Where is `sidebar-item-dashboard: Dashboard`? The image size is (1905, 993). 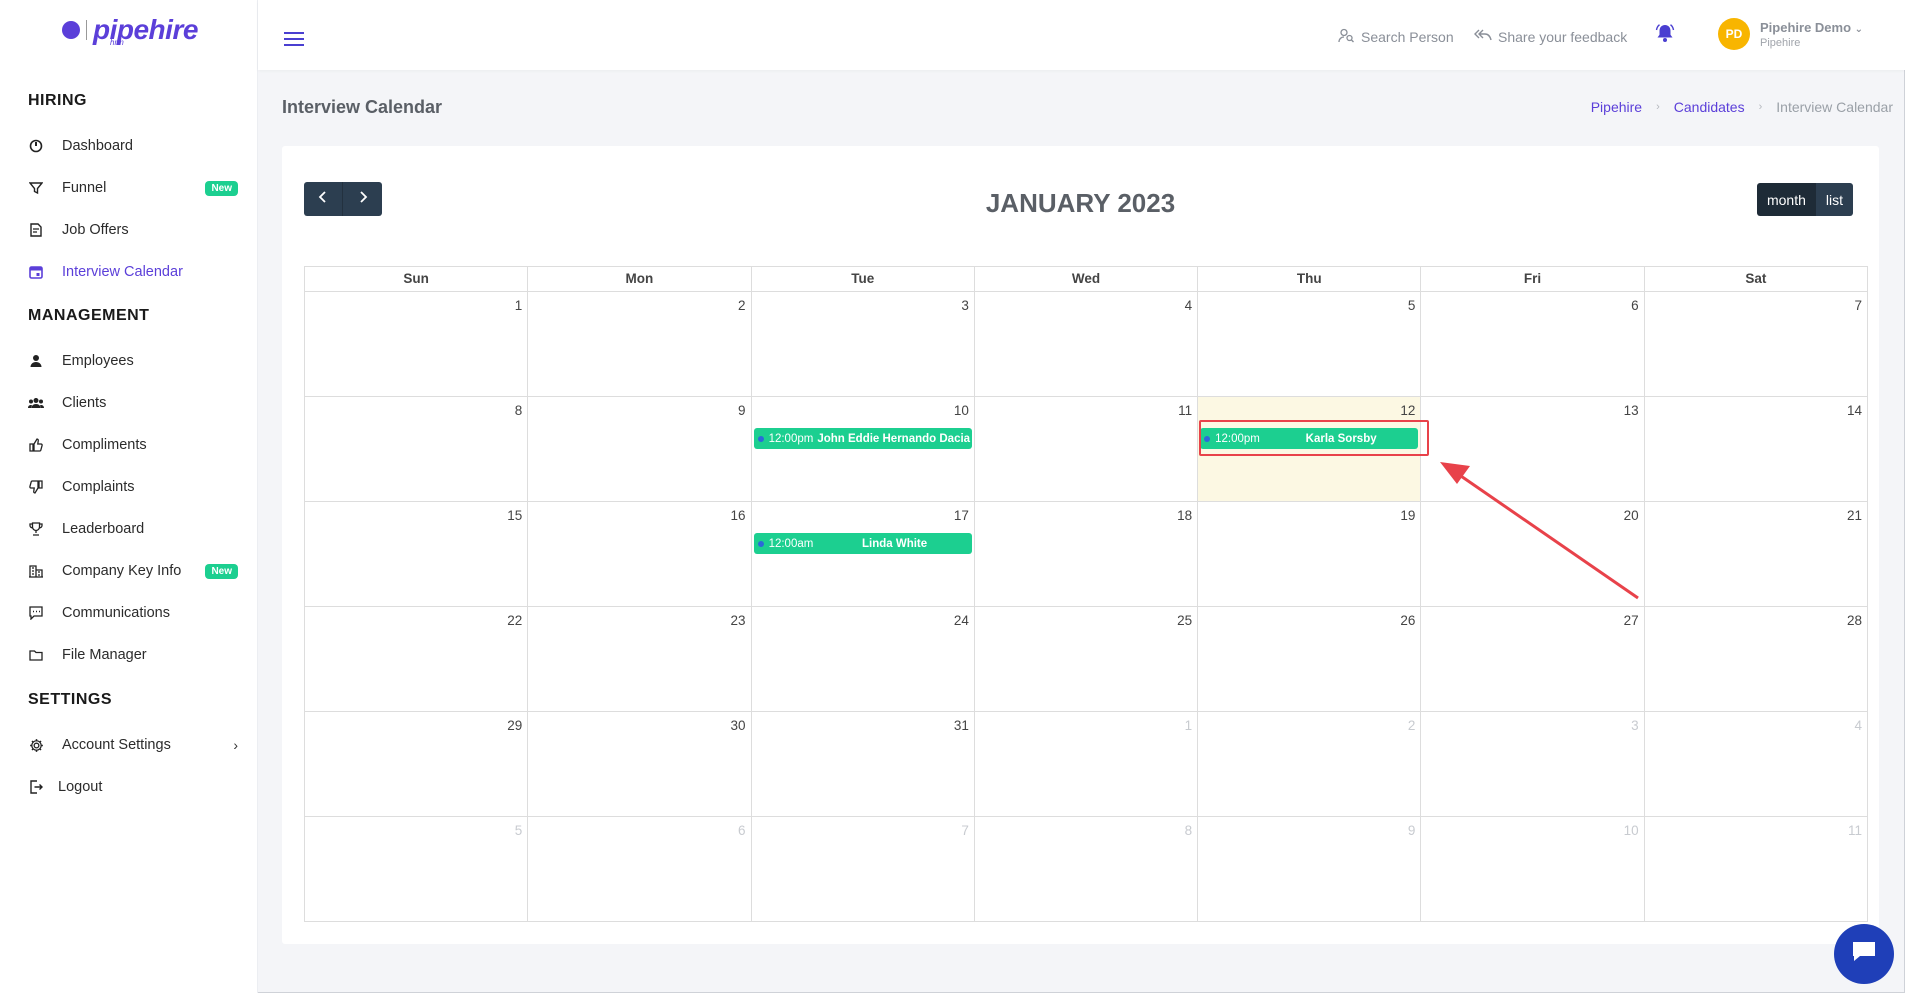 sidebar-item-dashboard: Dashboard is located at coordinates (133, 146).